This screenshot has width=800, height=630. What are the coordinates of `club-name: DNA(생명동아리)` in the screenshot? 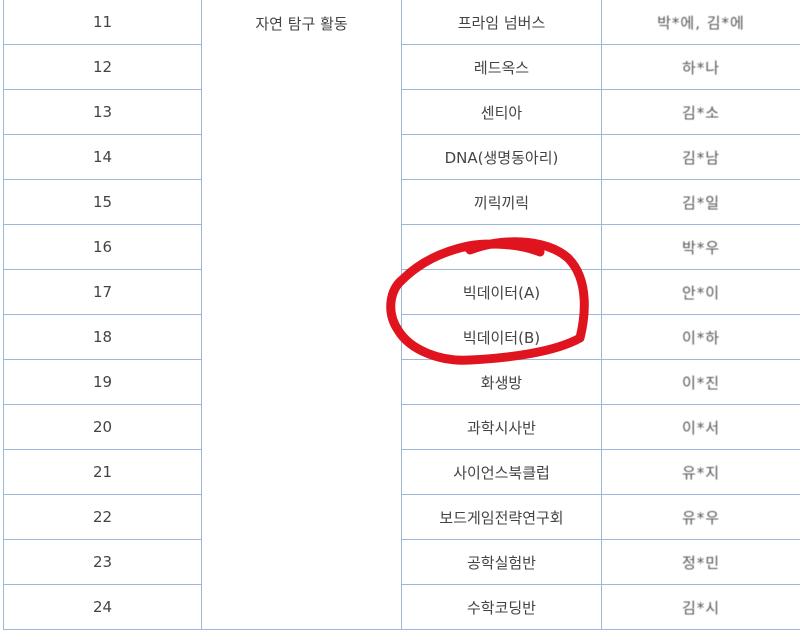 It's located at (501, 157).